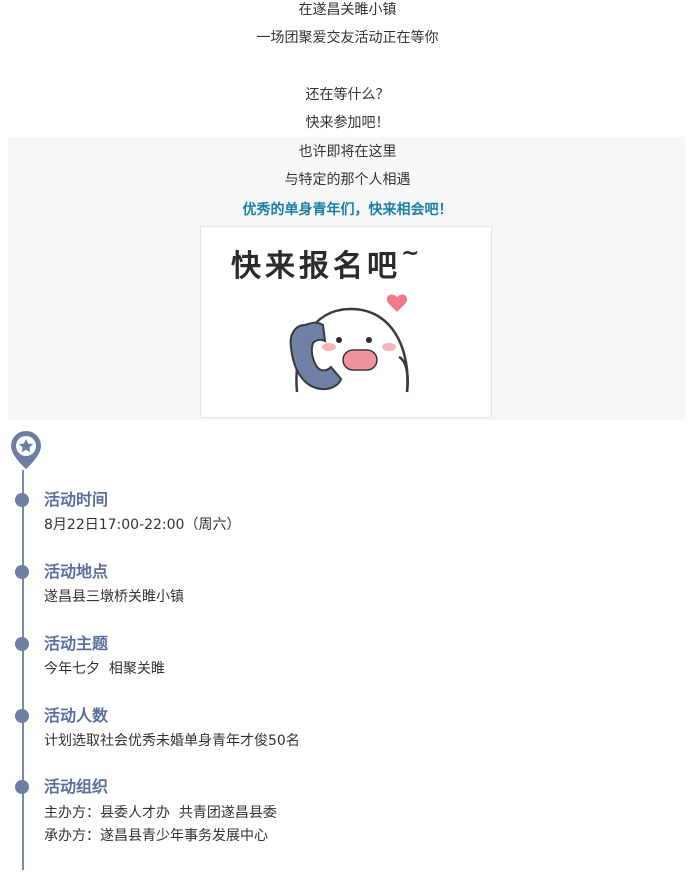  I want to click on timeline-line, so click(23, 670).